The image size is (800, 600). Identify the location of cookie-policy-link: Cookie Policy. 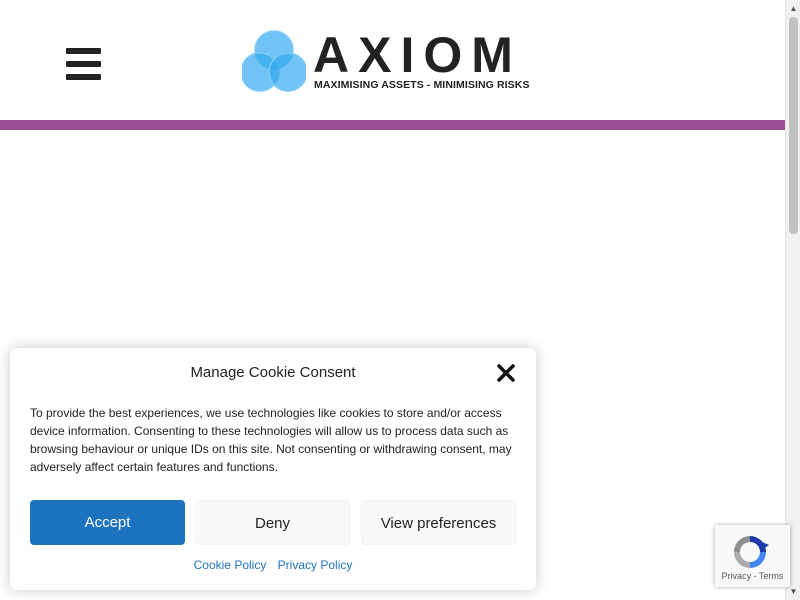
(230, 565).